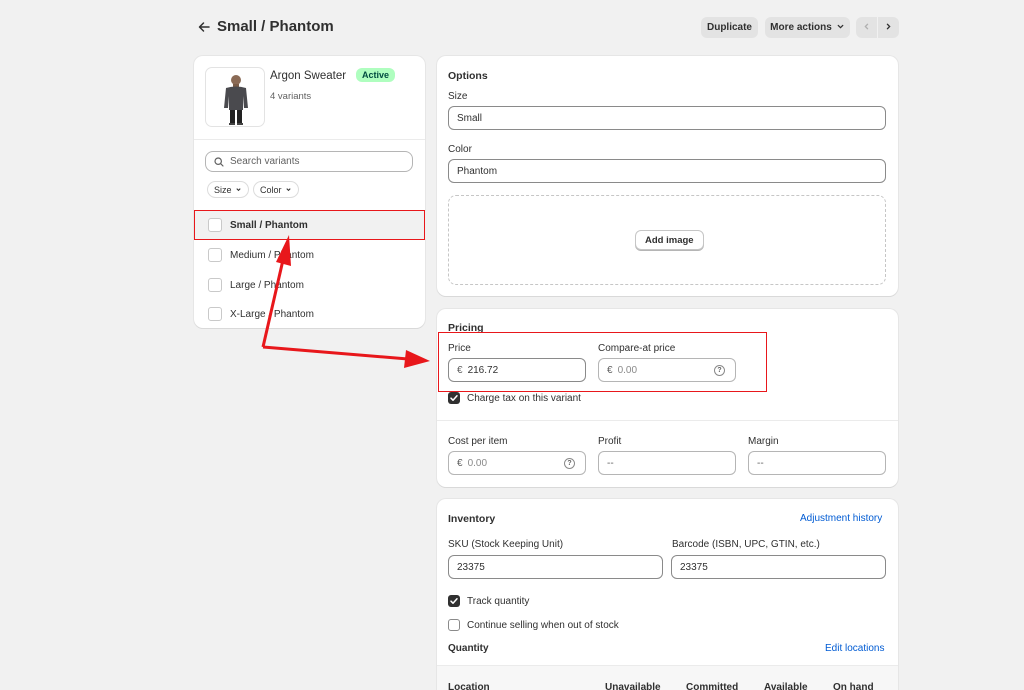  Describe the element at coordinates (276, 291) in the screenshot. I see `arrow-to-variant` at that location.